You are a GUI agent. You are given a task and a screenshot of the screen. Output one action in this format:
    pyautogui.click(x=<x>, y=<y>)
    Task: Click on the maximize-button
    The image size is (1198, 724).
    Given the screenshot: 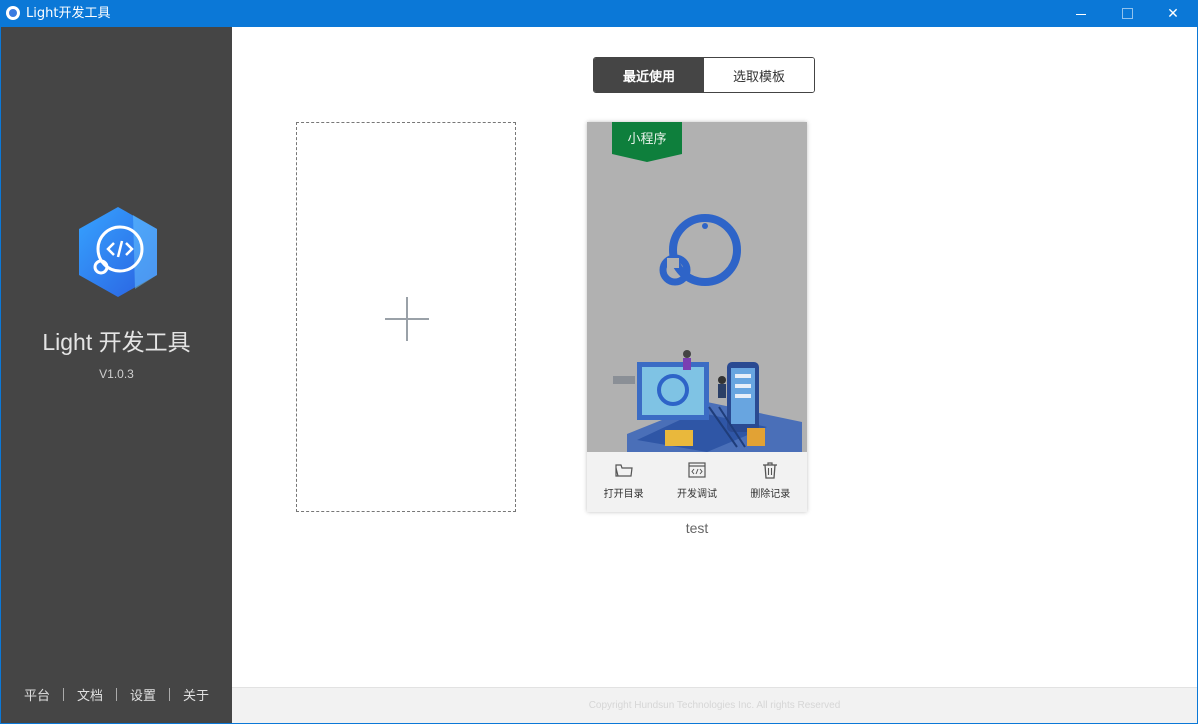 What is the action you would take?
    pyautogui.click(x=1127, y=13)
    